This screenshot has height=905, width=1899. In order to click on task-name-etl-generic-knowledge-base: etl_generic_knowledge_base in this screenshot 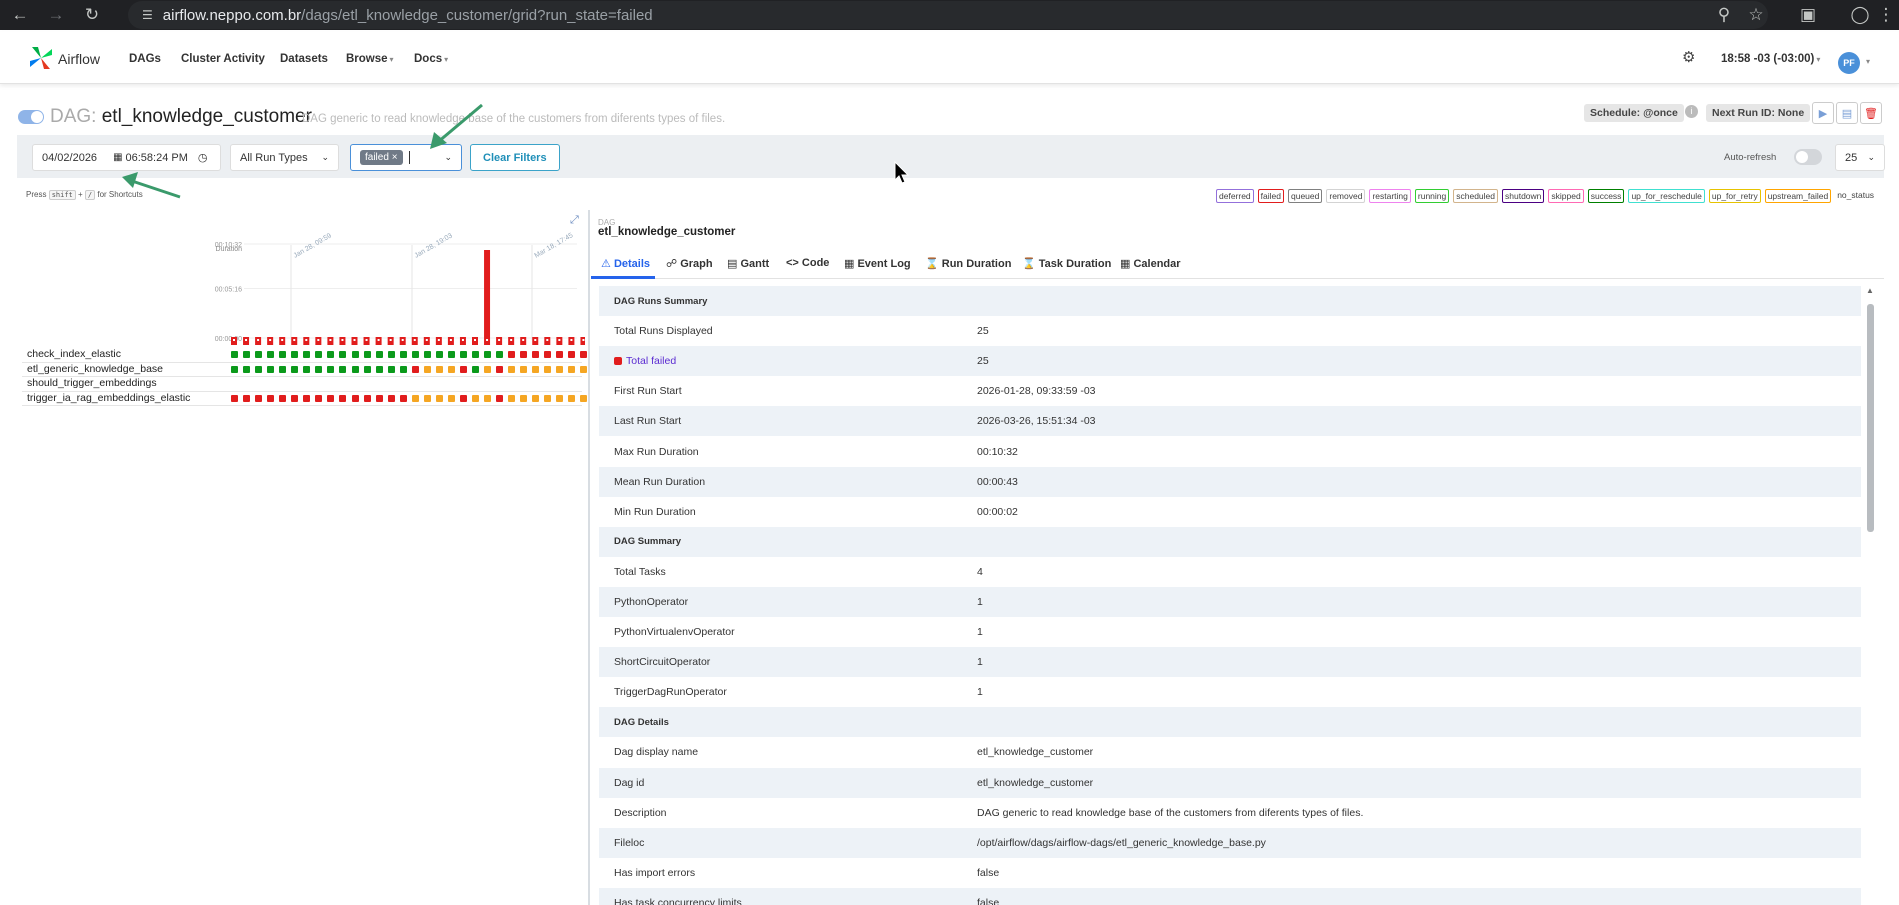, I will do `click(95, 369)`.